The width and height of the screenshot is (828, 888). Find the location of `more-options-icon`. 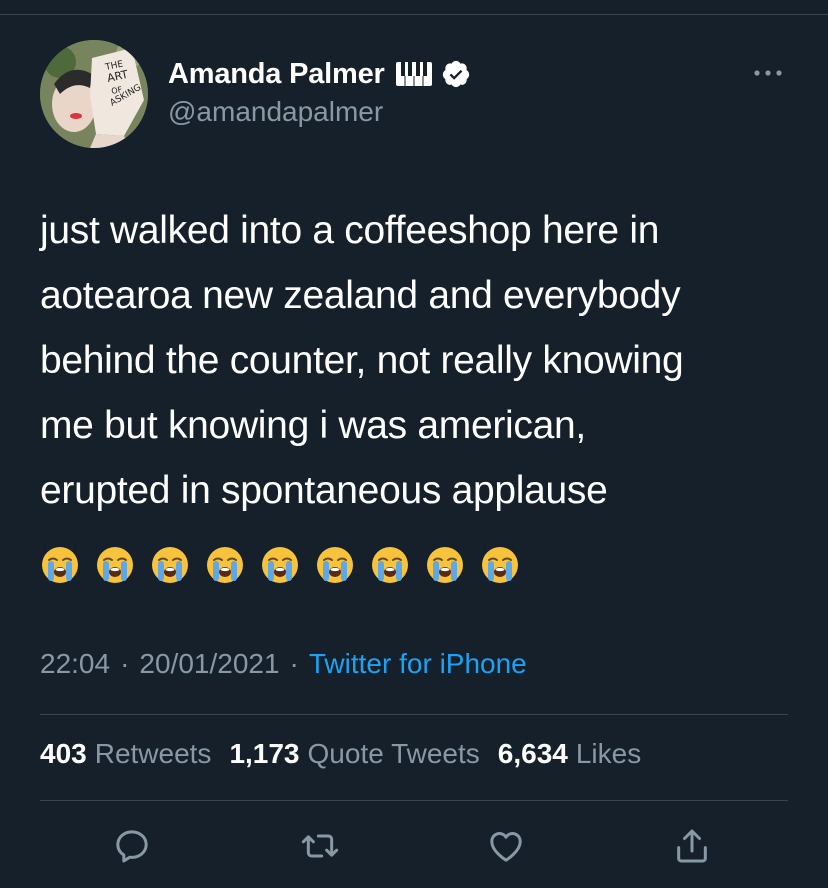

more-options-icon is located at coordinates (768, 73).